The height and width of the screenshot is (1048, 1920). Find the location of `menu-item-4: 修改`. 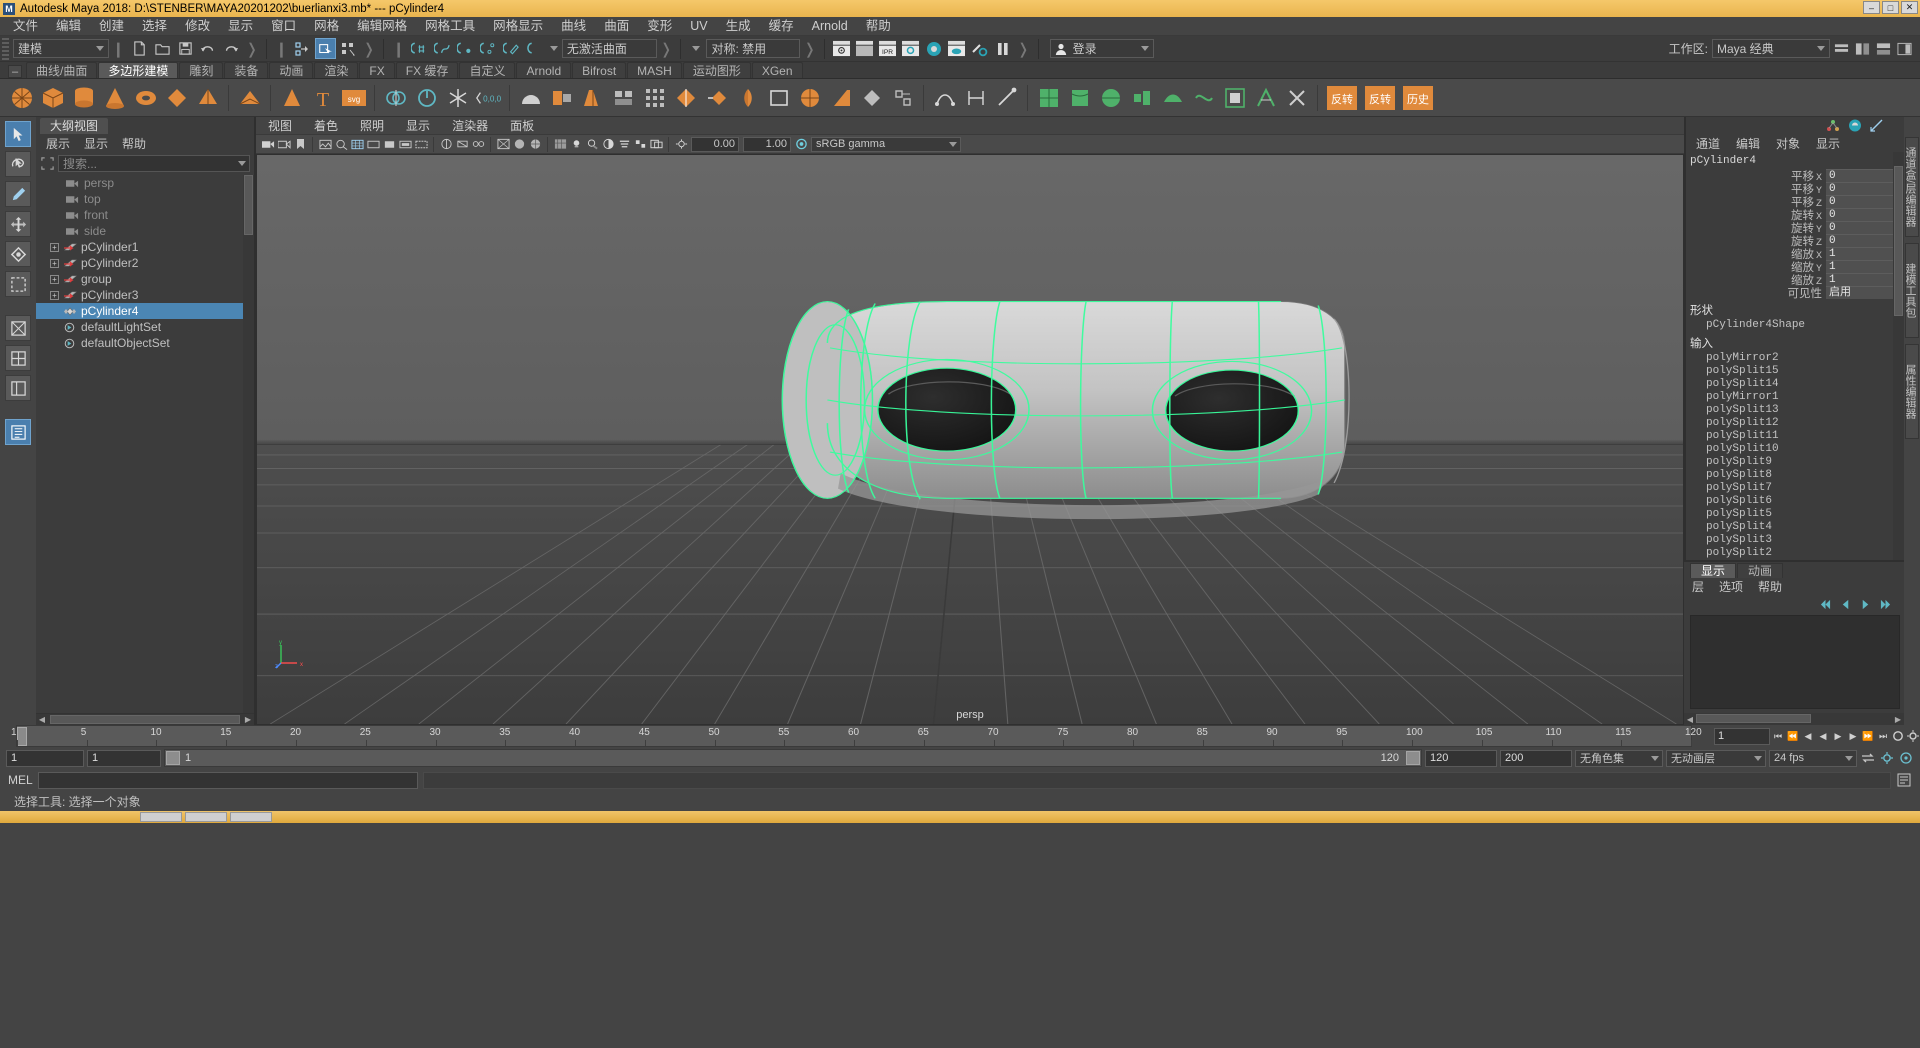

menu-item-4: 修改 is located at coordinates (197, 26).